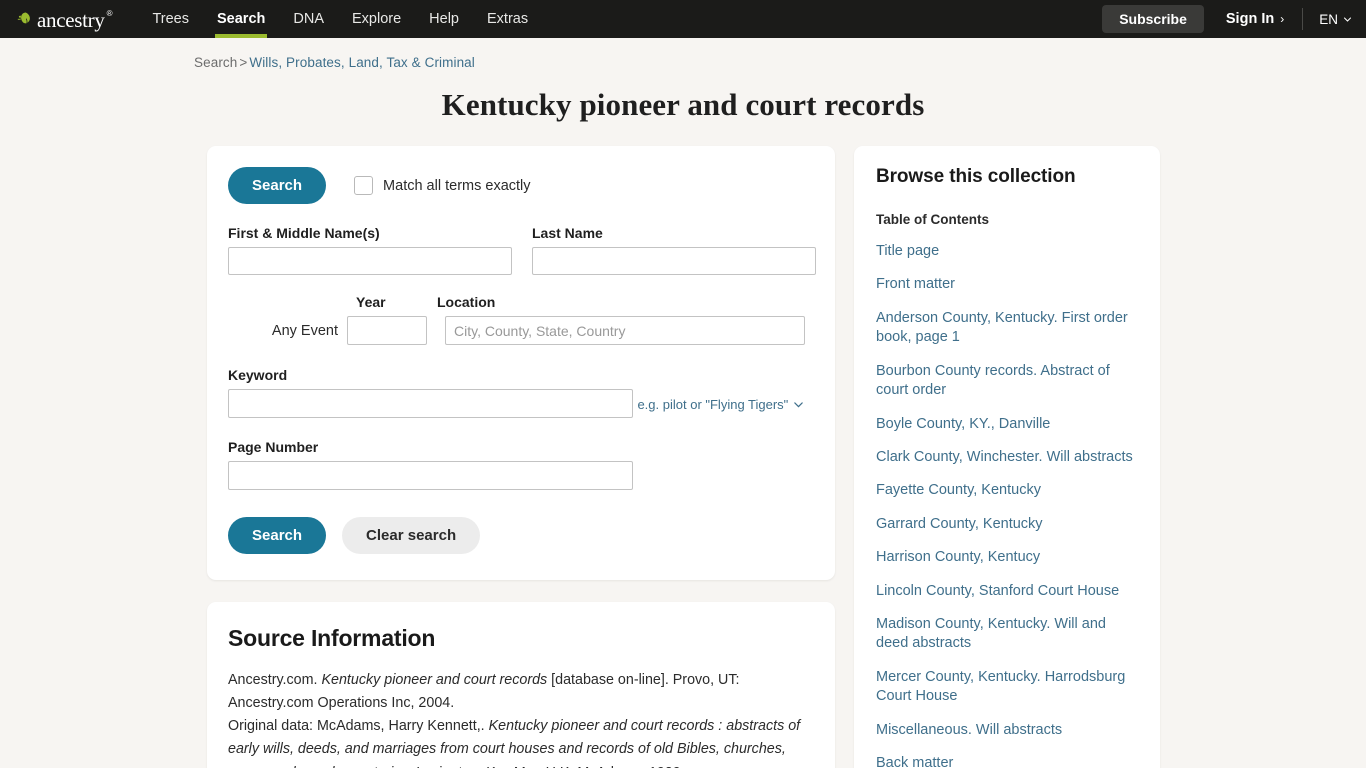  Describe the element at coordinates (170, 19) in the screenshot. I see `nav-item-trees: Trees` at that location.